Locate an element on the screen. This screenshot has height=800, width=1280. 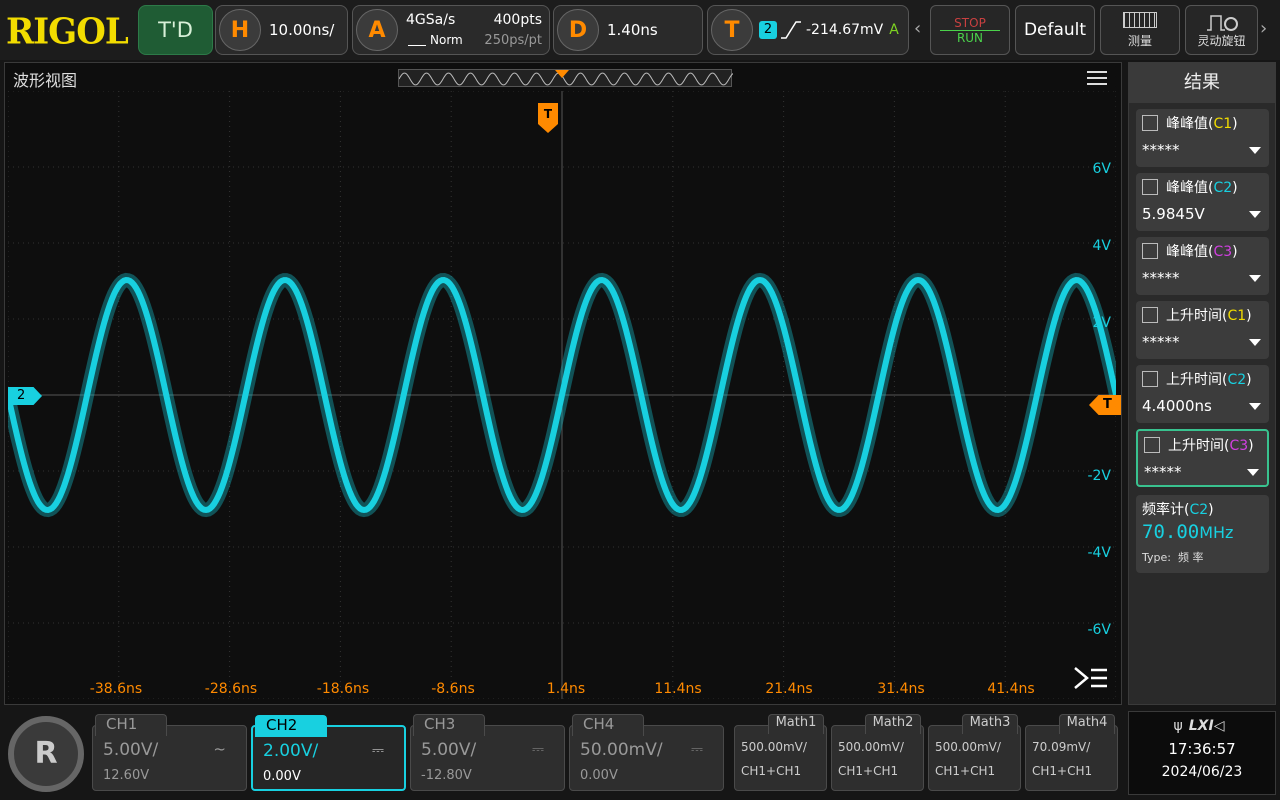
measure-type-icon is located at coordinates (1150, 315).